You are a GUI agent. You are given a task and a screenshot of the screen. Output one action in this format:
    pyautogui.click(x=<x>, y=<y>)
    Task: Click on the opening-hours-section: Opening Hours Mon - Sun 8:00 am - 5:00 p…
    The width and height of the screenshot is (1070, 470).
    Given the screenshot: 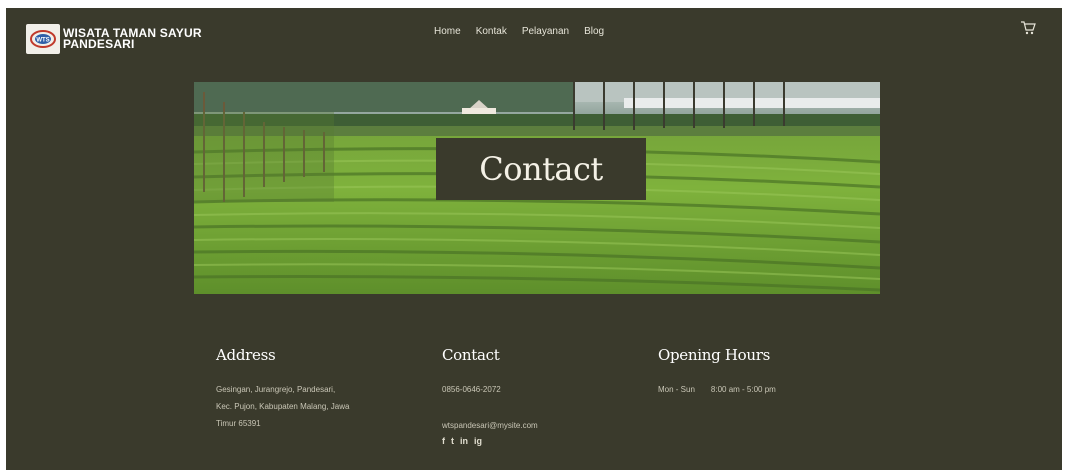 What is the action you would take?
    pyautogui.click(x=758, y=372)
    